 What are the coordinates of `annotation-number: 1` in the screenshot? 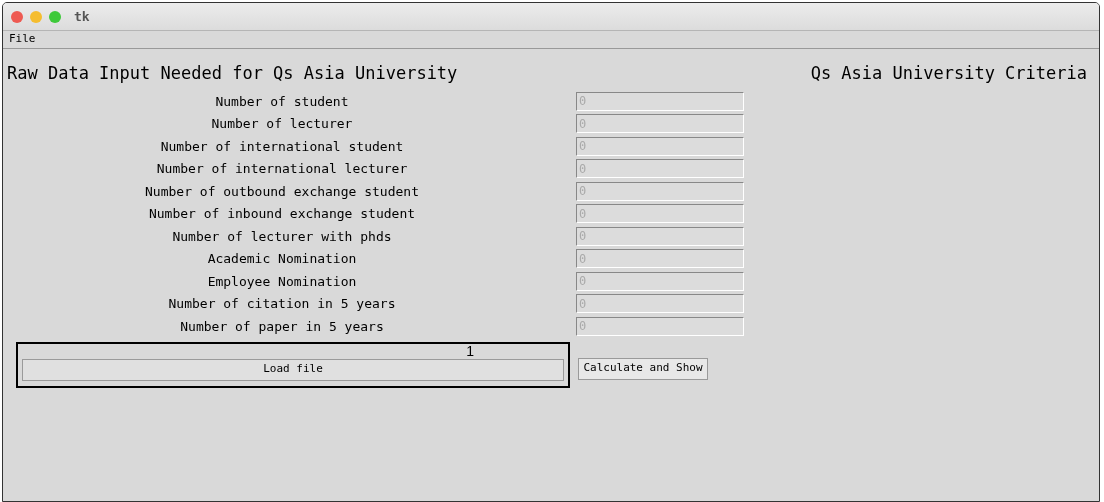 It's located at (470, 350).